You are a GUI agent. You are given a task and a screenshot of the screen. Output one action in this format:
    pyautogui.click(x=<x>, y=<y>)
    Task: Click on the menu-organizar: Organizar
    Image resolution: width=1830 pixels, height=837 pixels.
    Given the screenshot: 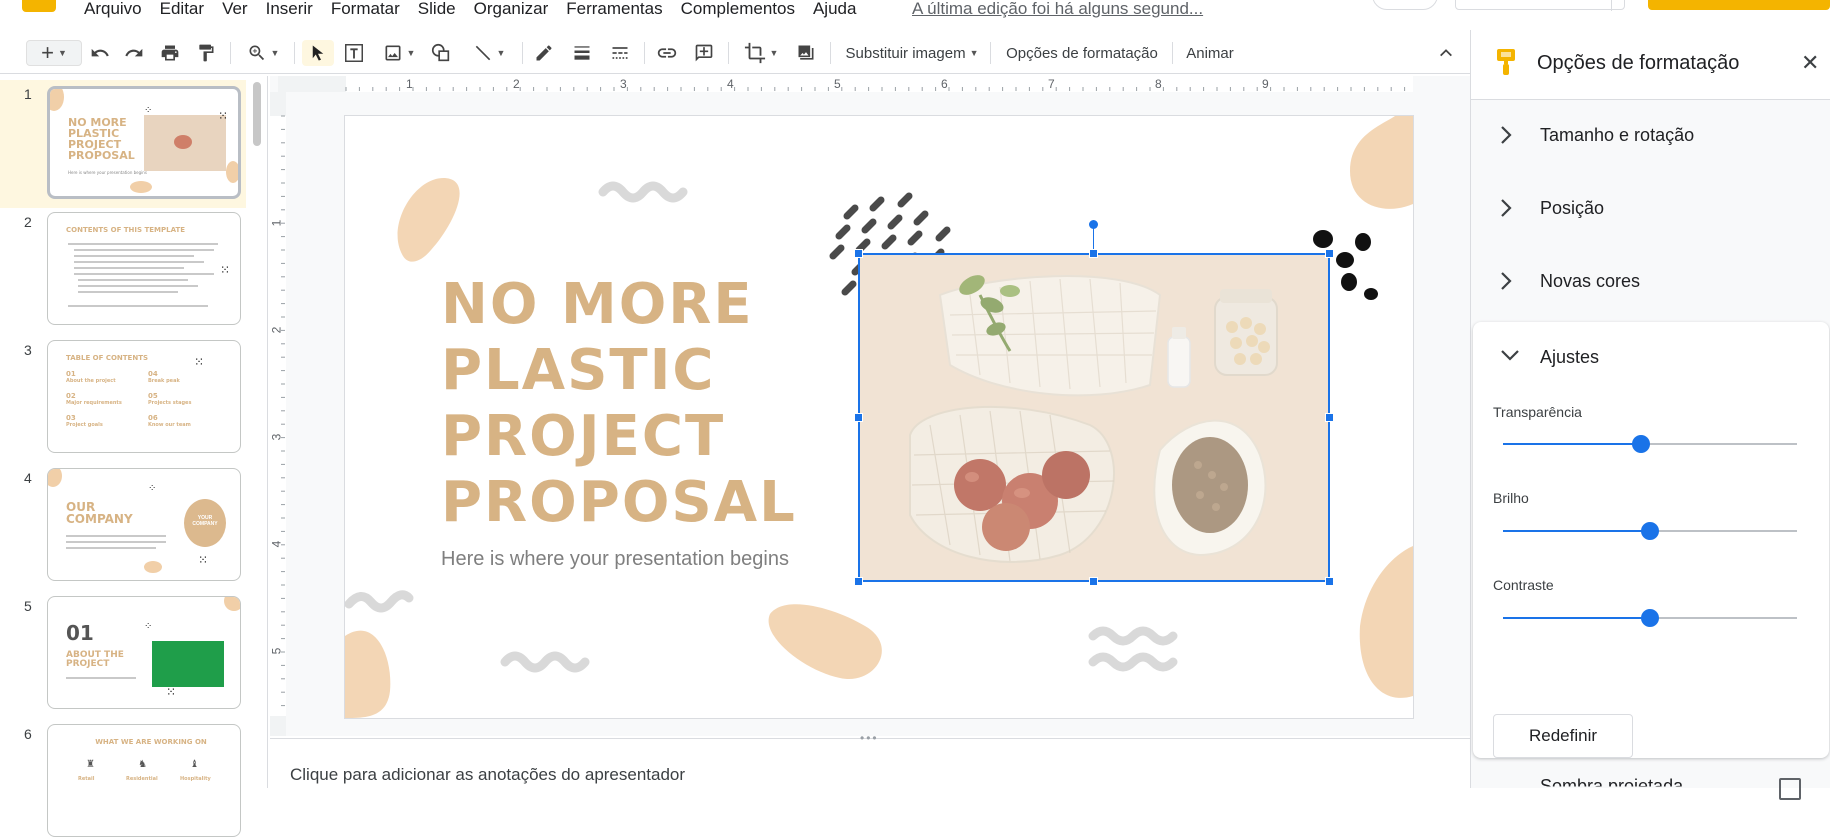 What is the action you would take?
    pyautogui.click(x=511, y=9)
    